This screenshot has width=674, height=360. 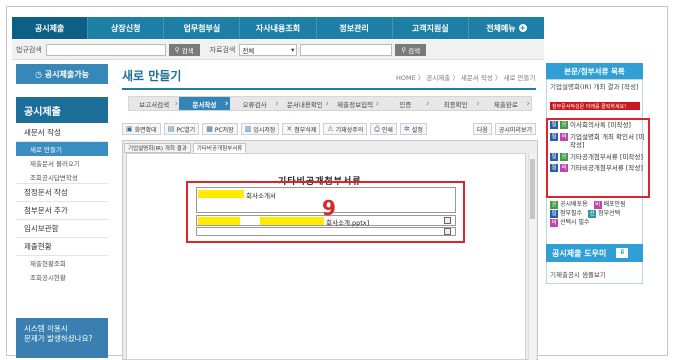 What do you see at coordinates (62, 211) in the screenshot?
I see `sidebar-item-add-attachment: 첨부문서 추가` at bounding box center [62, 211].